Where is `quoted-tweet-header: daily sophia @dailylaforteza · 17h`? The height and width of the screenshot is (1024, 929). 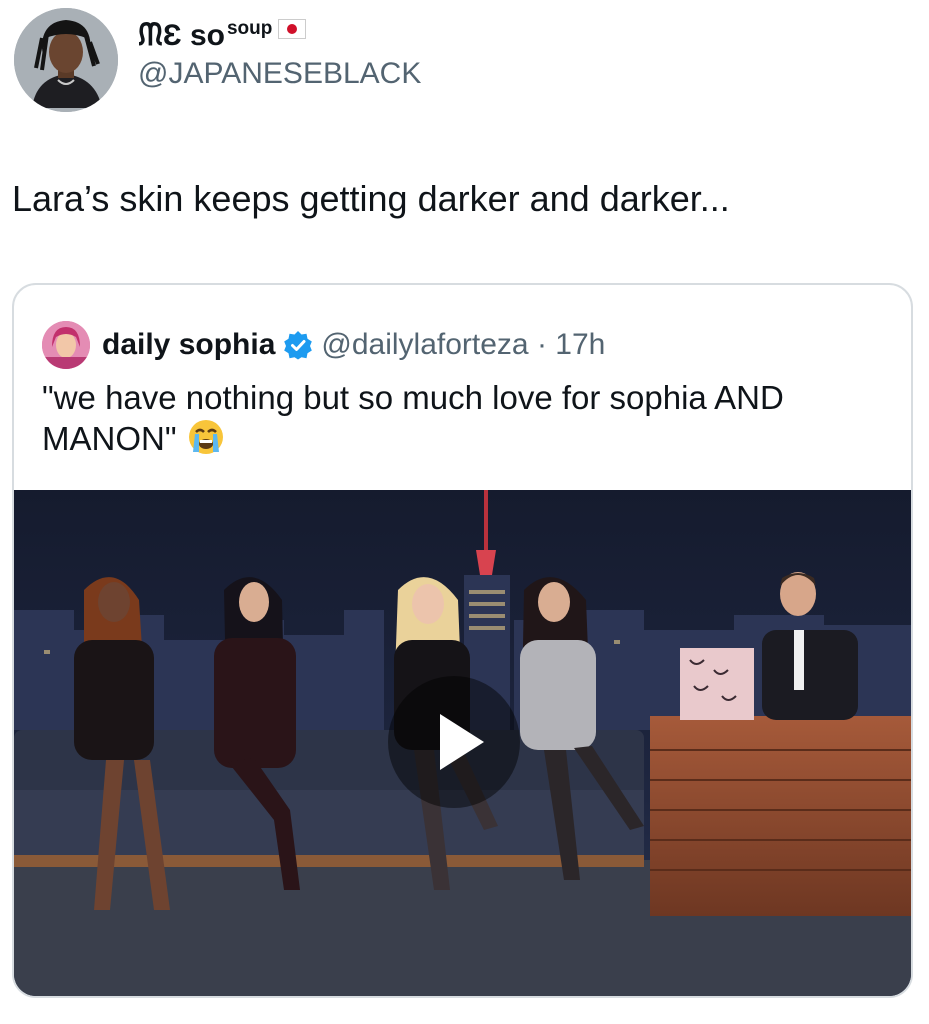
quoted-tweet-header: daily sophia @dailylaforteza · 17h is located at coordinates (323, 345).